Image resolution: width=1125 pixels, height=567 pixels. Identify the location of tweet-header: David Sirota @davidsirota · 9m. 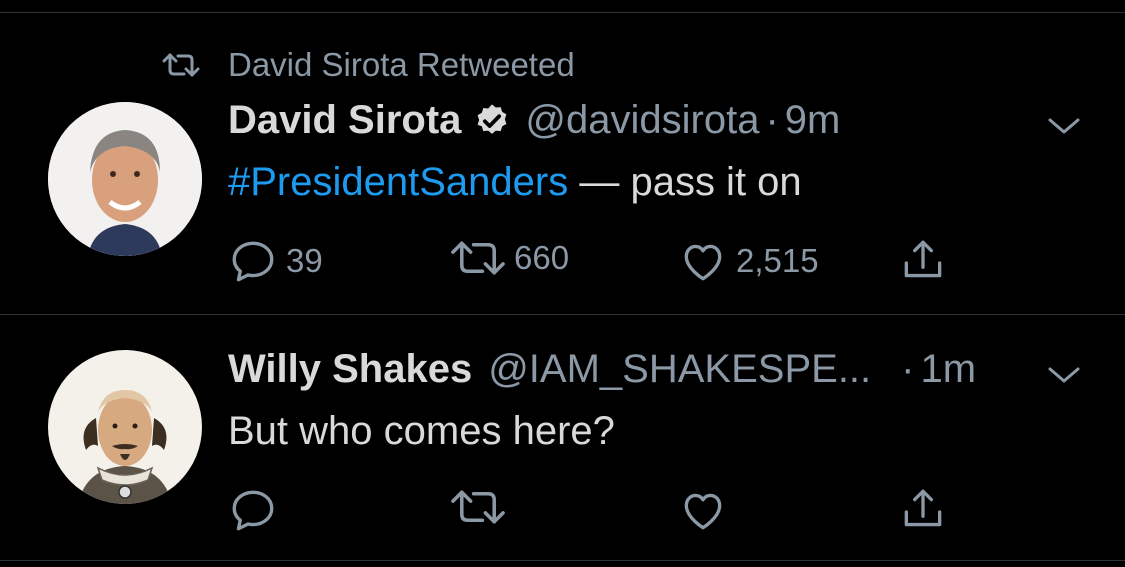
(534, 120).